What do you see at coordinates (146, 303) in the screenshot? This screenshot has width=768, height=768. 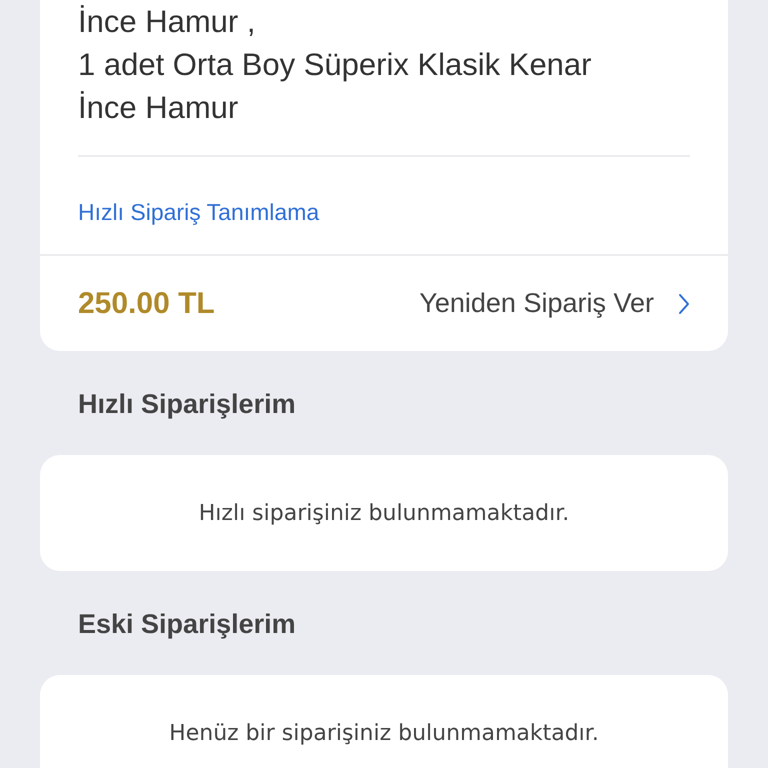 I see `order-price: 250.00 TL` at bounding box center [146, 303].